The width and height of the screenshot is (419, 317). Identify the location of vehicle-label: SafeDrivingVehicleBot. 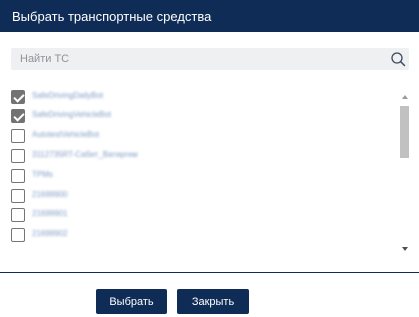
(72, 114).